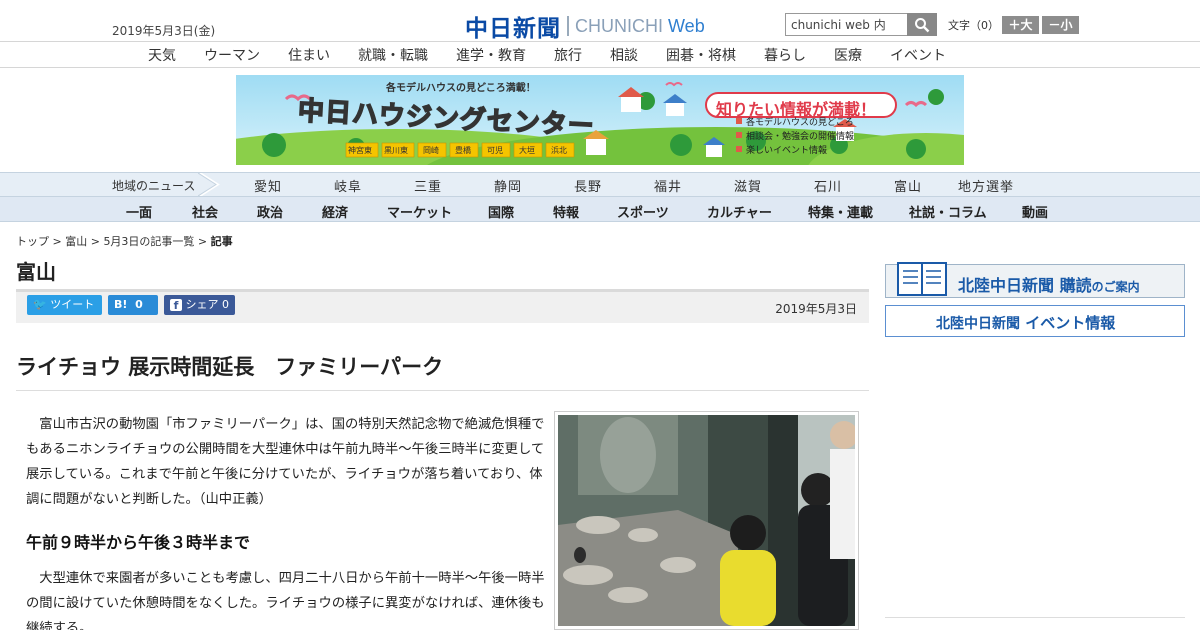 This screenshot has width=1200, height=630. Describe the element at coordinates (133, 305) in the screenshot. I see `hatena-bookmark-button: B! 0` at that location.